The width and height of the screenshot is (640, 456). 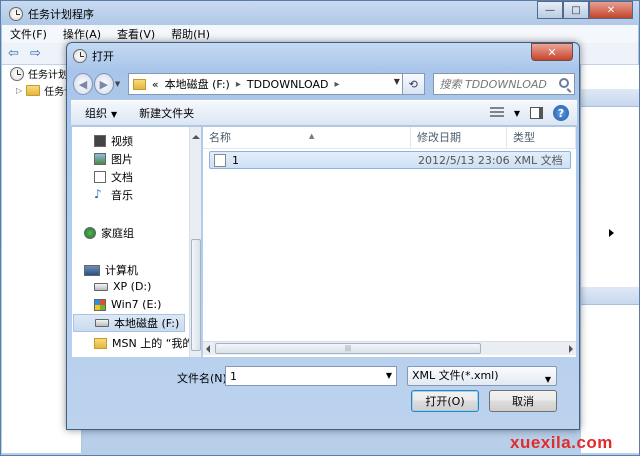 I want to click on organize-button: 组织 ▼, so click(x=101, y=113).